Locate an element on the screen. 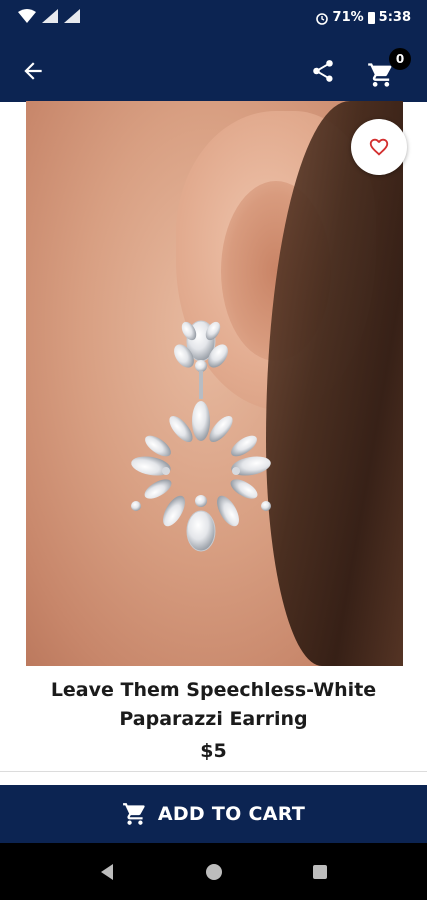 This screenshot has width=427, height=900. signal-icon is located at coordinates (50, 16).